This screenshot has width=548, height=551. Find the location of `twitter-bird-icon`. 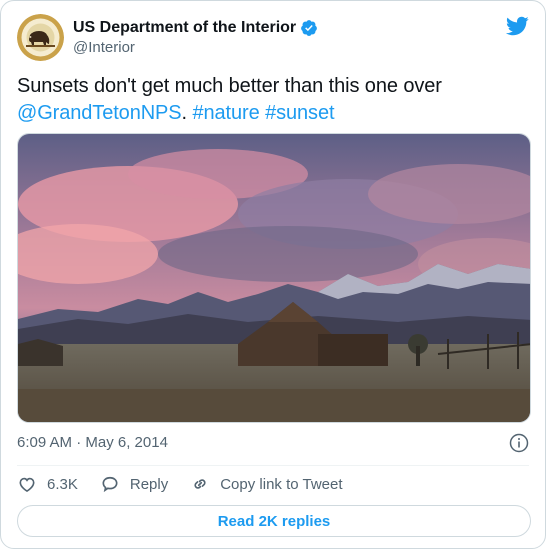

twitter-bird-icon is located at coordinates (517, 26).